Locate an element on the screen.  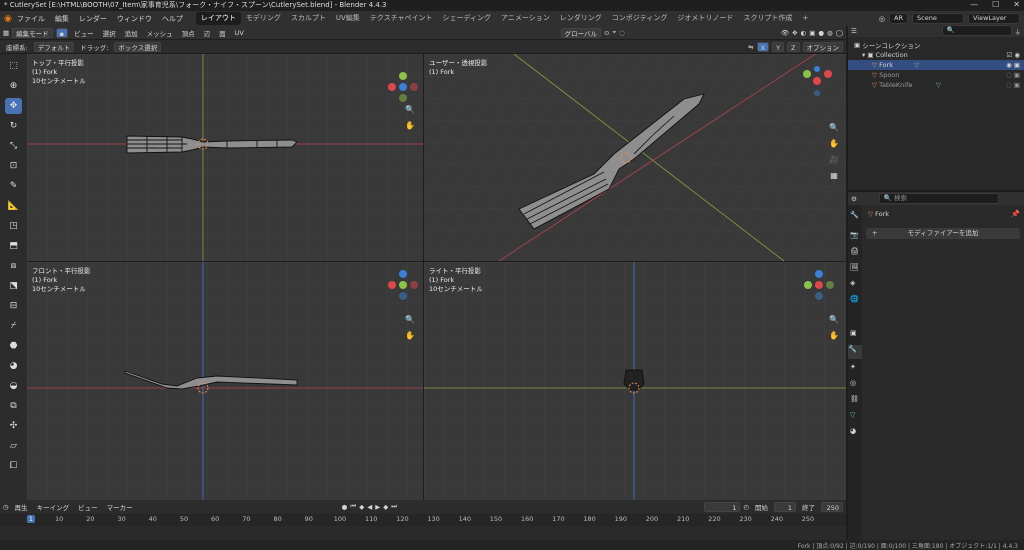
outliner-editor-icon: ☰ is located at coordinates (854, 31).